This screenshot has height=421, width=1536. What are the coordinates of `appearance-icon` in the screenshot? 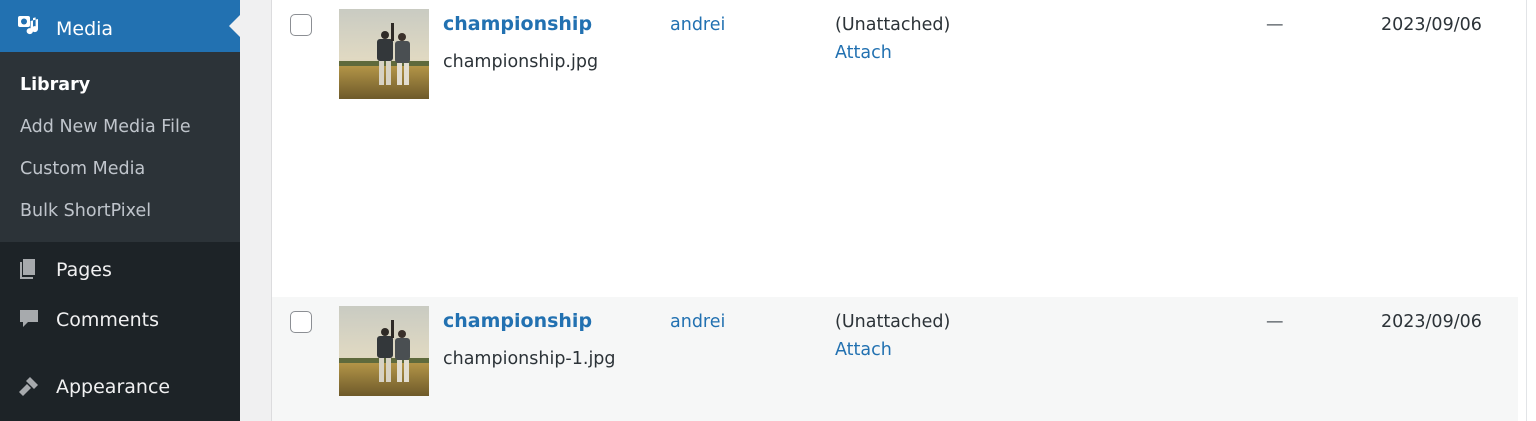 It's located at (28, 386).